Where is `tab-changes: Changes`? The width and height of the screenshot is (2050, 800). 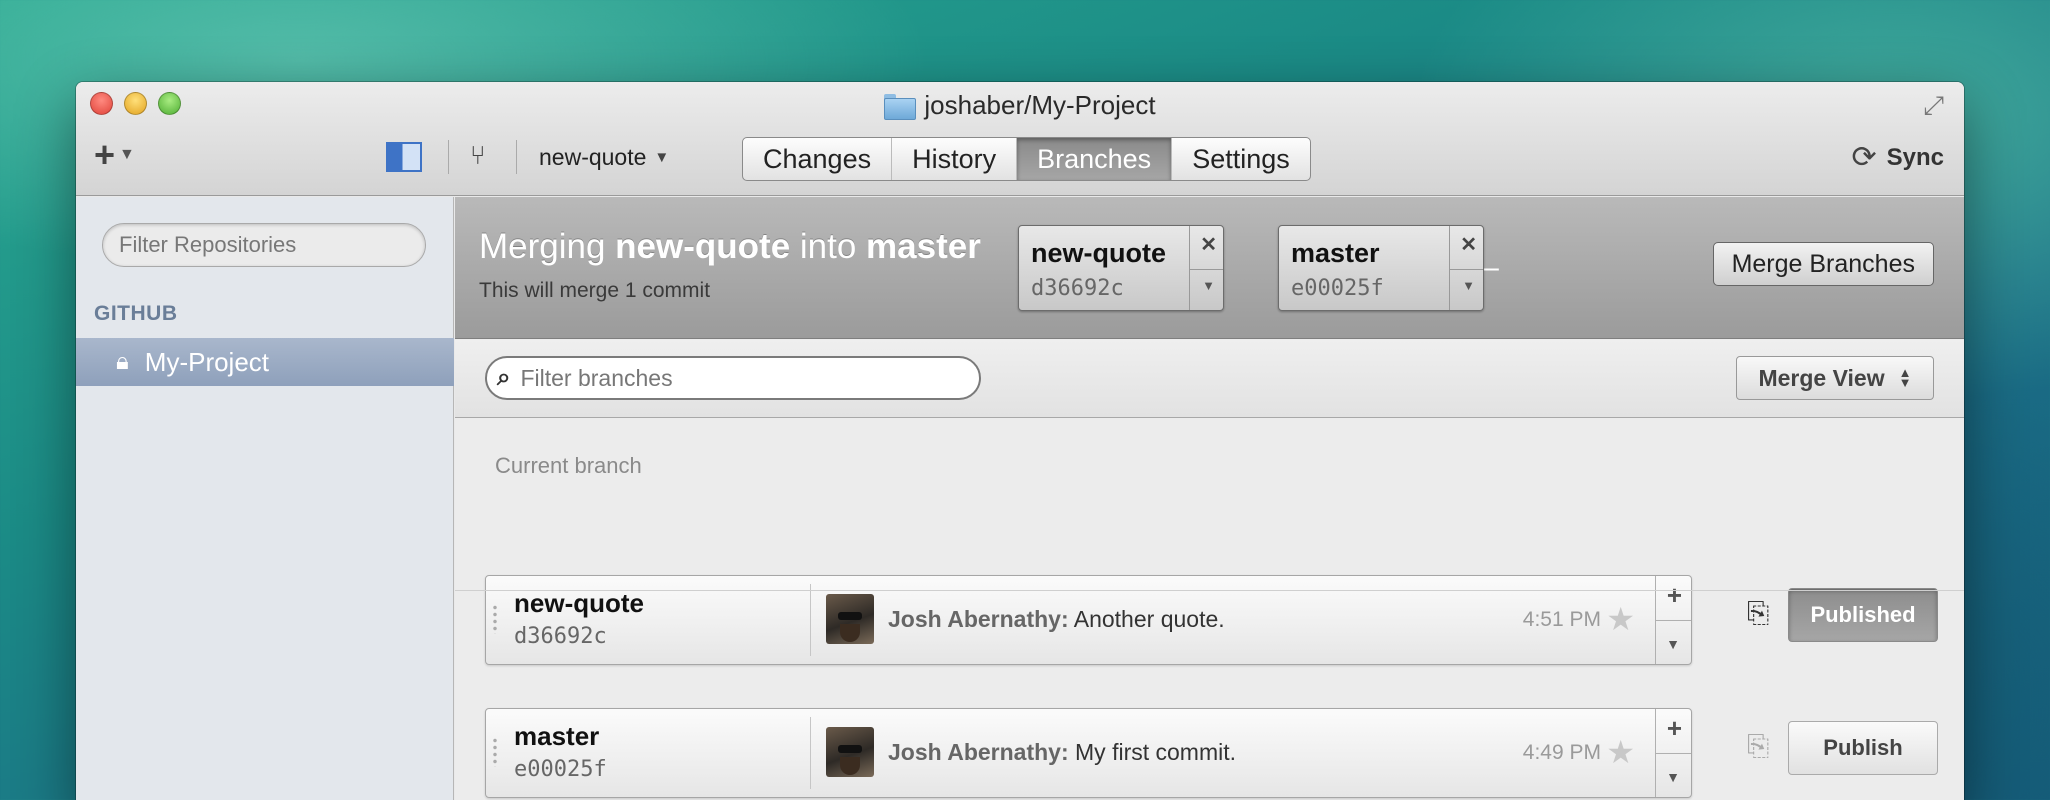 tab-changes: Changes is located at coordinates (818, 159).